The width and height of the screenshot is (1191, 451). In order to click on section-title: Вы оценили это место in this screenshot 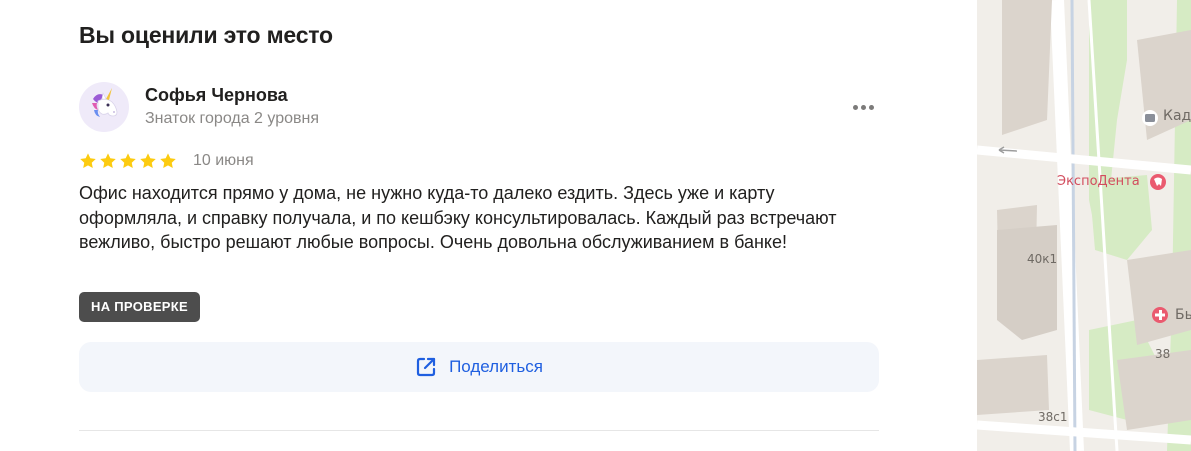, I will do `click(206, 35)`.